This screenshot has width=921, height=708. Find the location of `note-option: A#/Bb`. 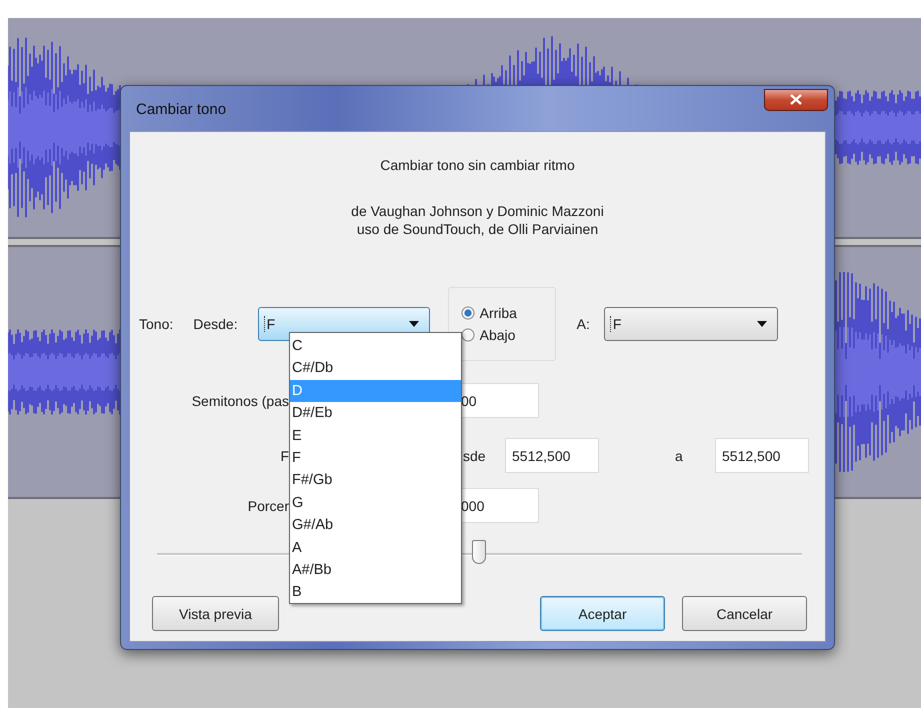

note-option: A#/Bb is located at coordinates (375, 570).